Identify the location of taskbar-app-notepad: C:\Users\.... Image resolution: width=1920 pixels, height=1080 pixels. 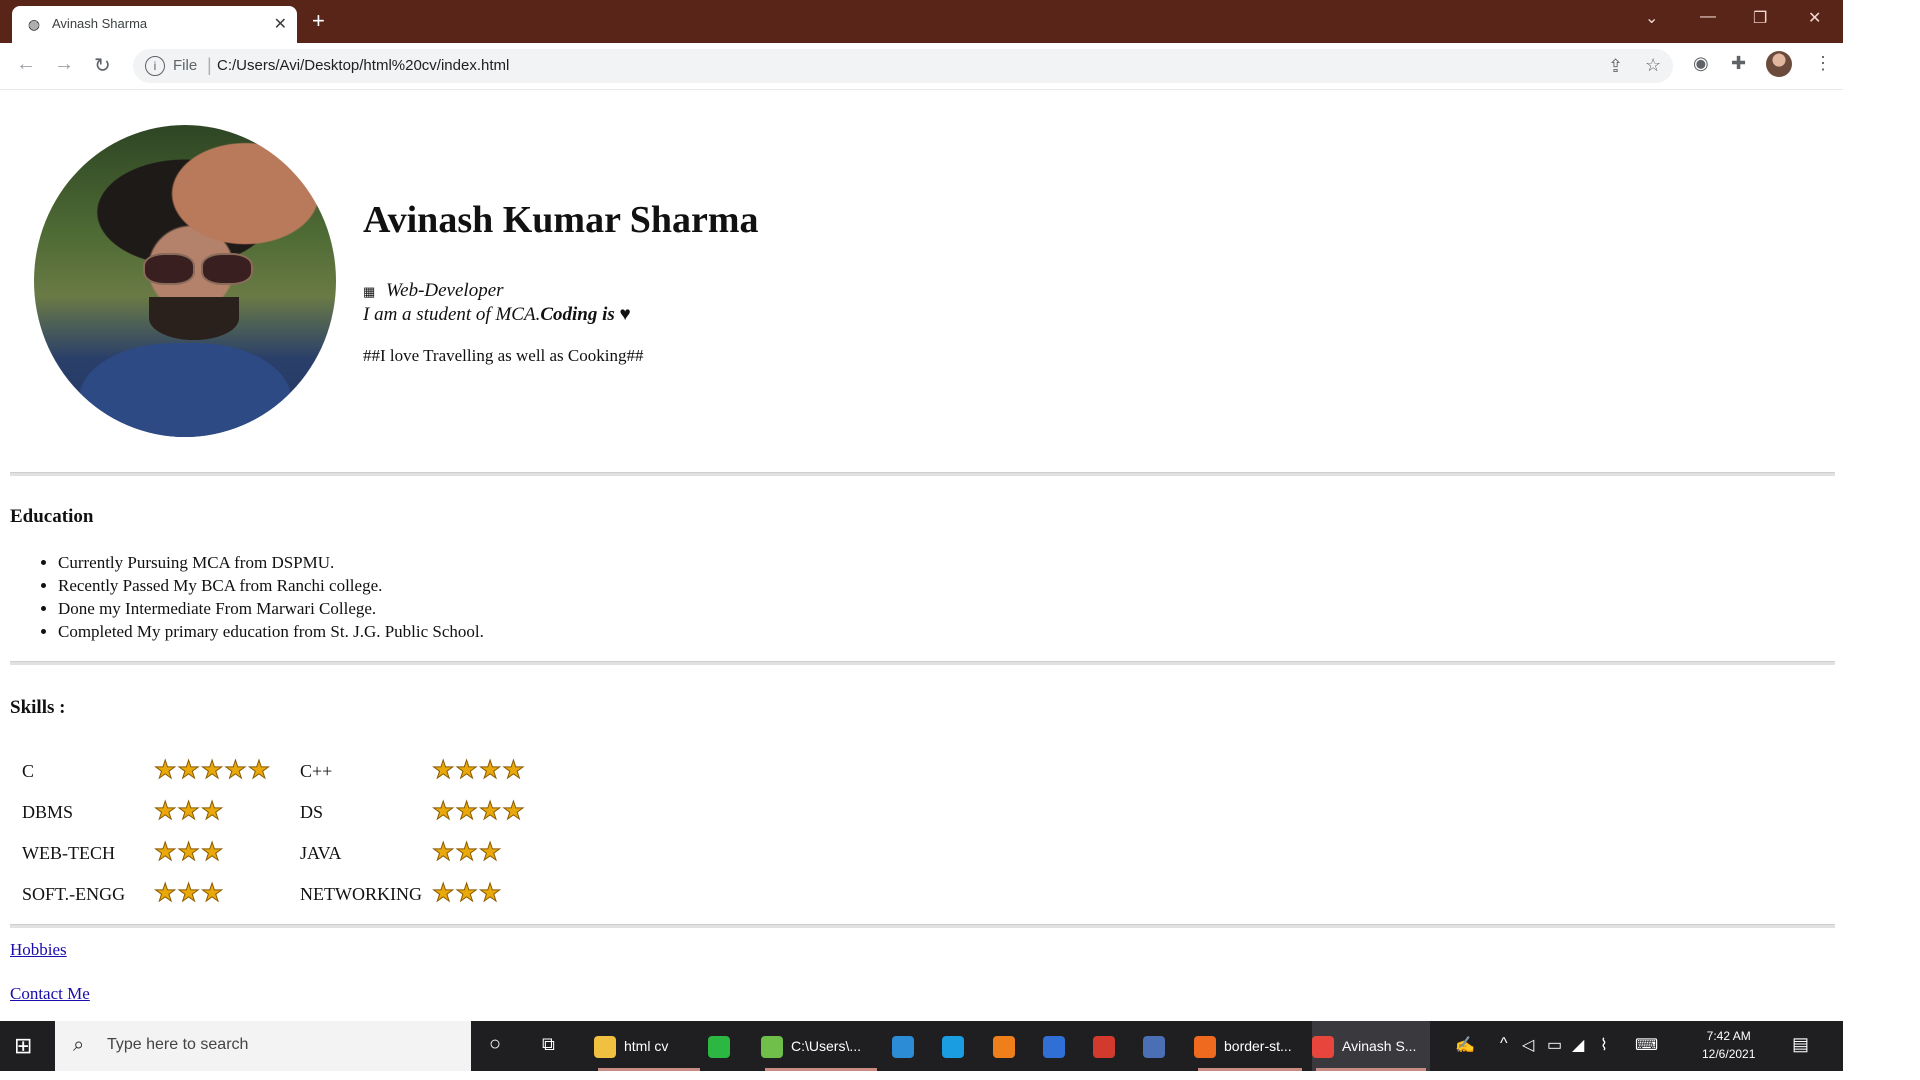
(821, 1046).